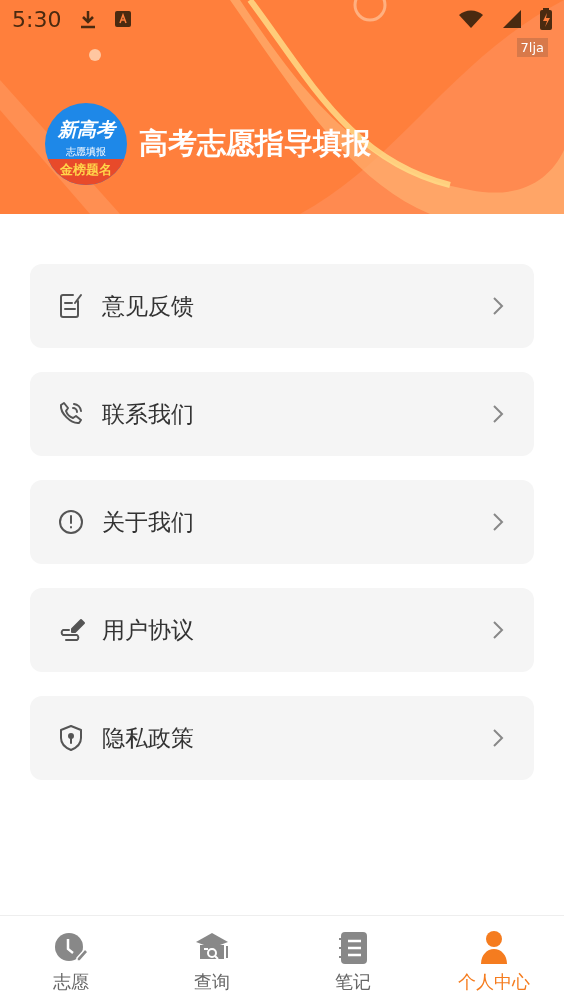  Describe the element at coordinates (86, 152) in the screenshot. I see `logo-subtitle: 志愿填报` at that location.